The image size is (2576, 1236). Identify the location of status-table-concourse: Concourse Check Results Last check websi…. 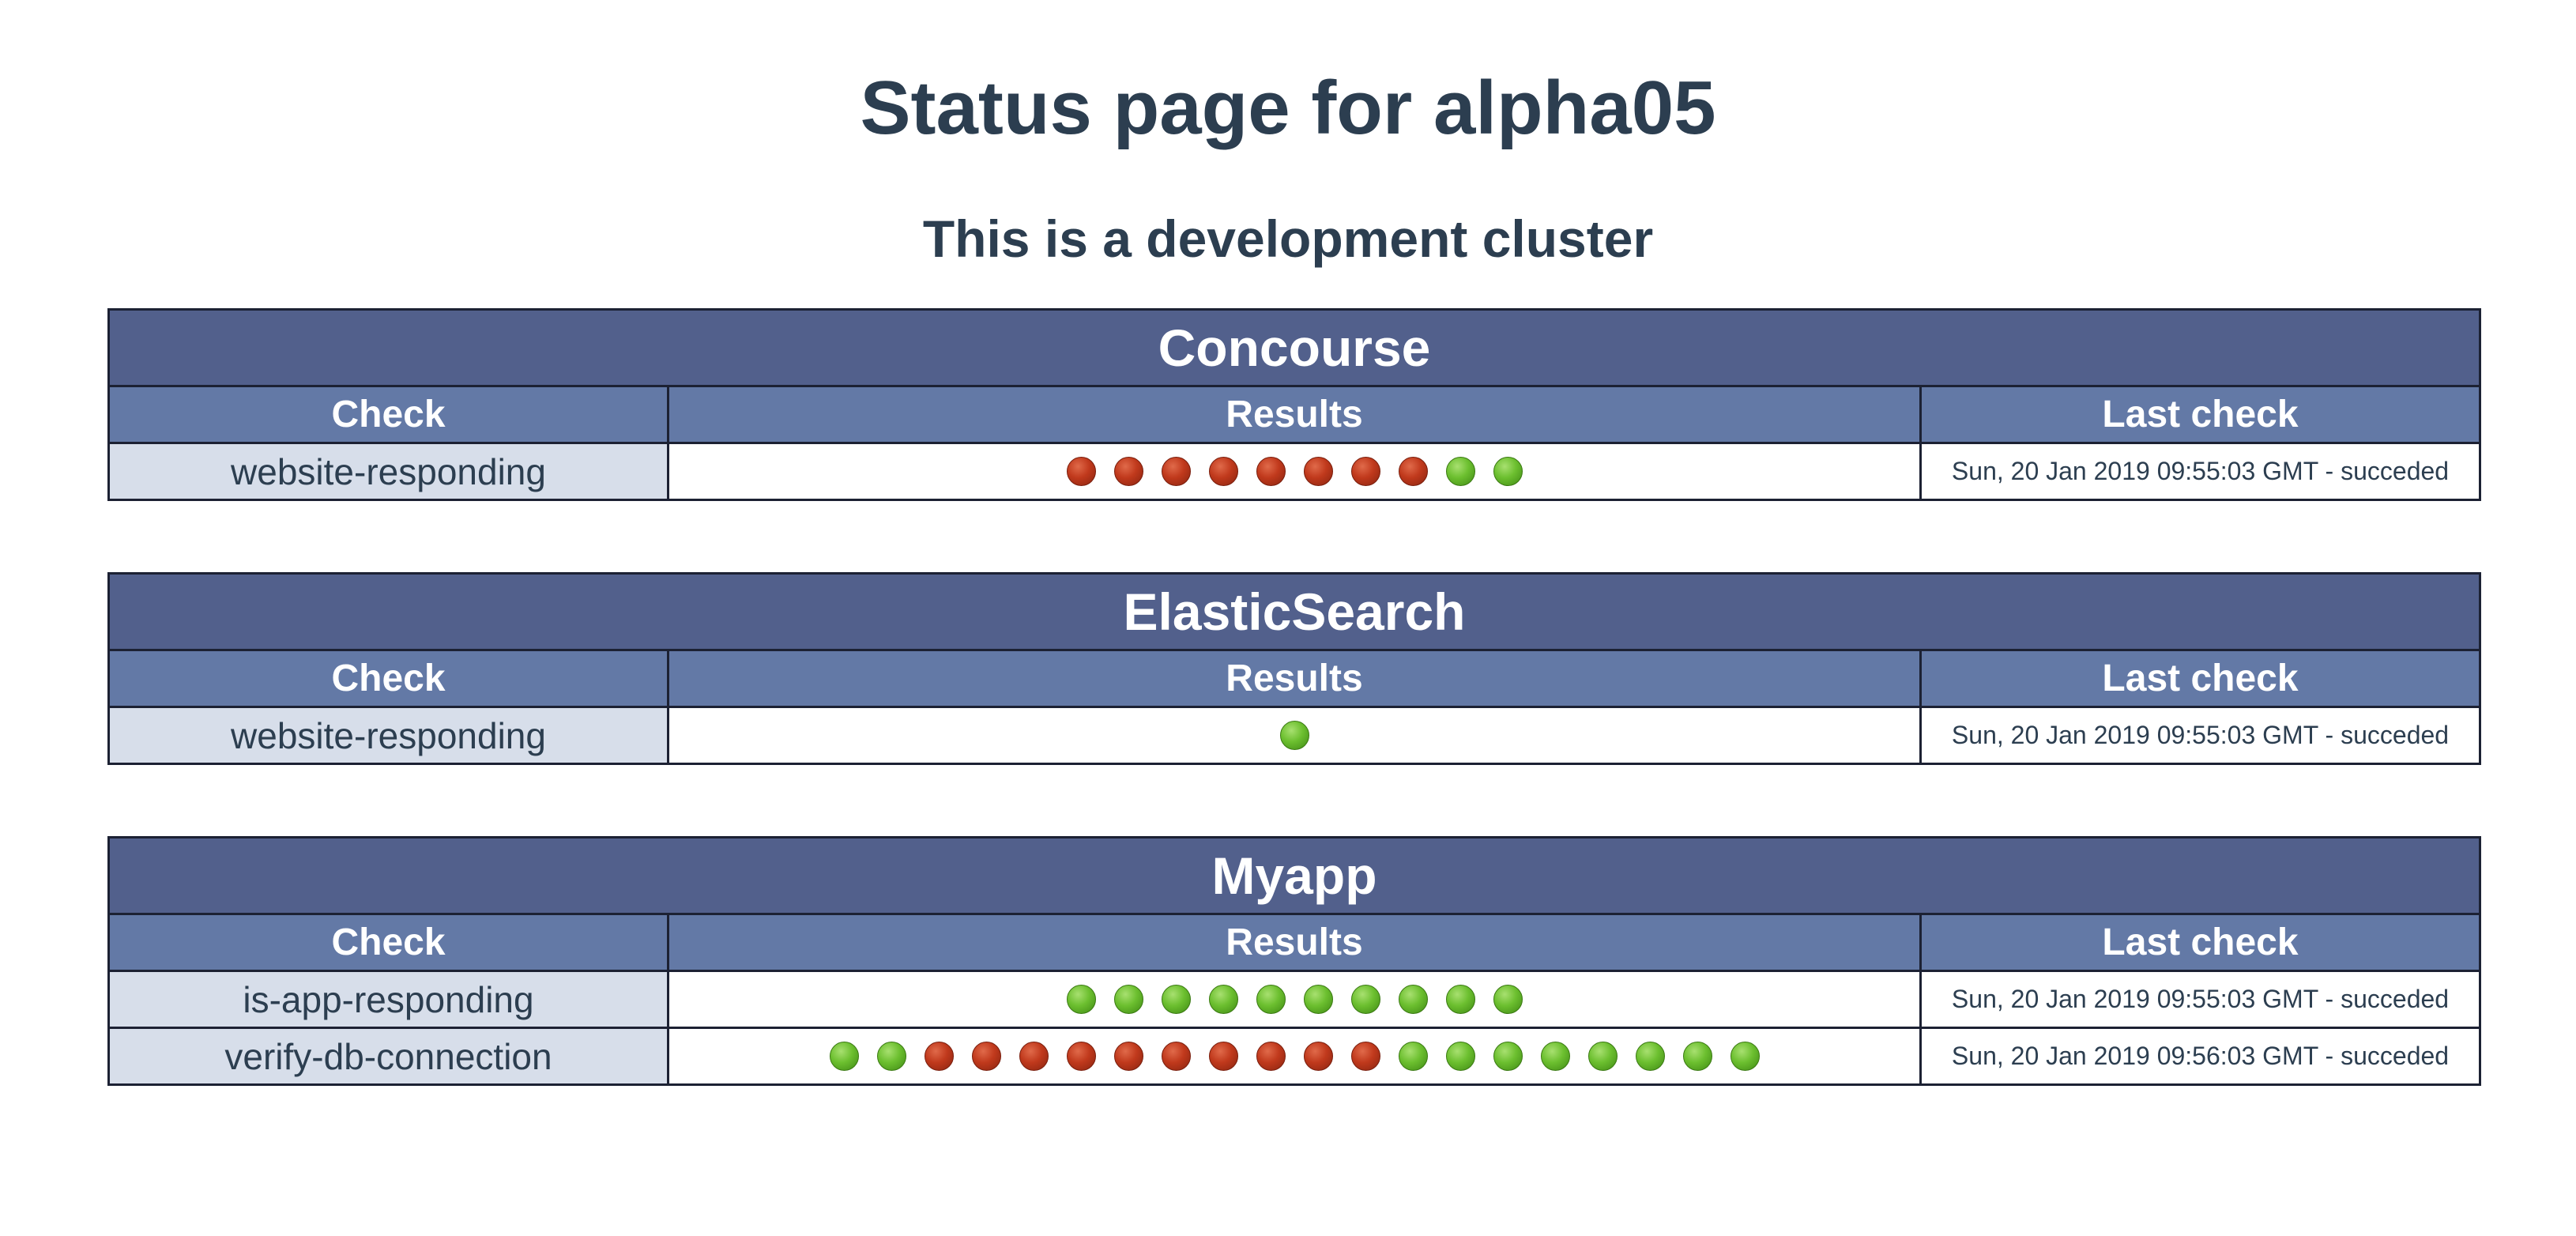
(1294, 404).